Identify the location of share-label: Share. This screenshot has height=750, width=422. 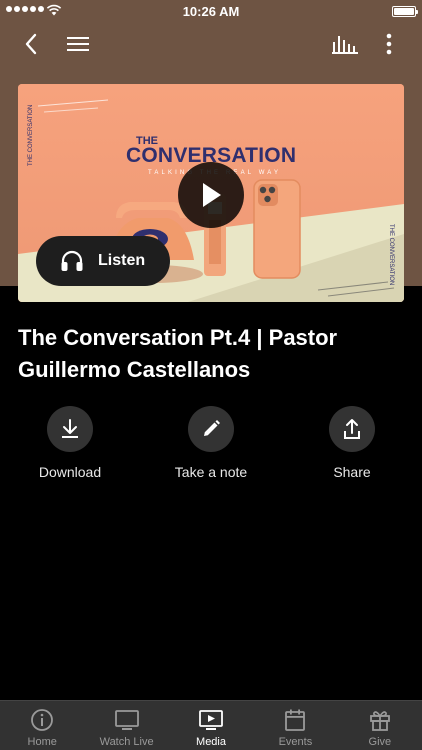
(352, 472).